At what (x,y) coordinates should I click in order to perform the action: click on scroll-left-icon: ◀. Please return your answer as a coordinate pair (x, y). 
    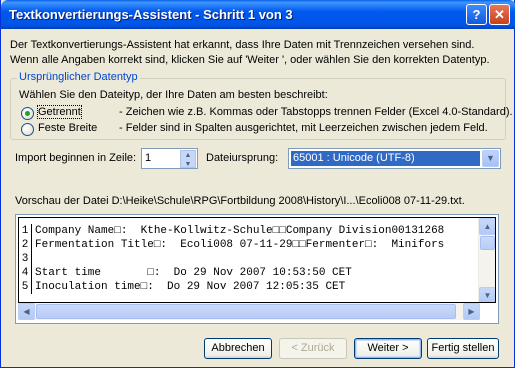
    Looking at the image, I should click on (26, 311).